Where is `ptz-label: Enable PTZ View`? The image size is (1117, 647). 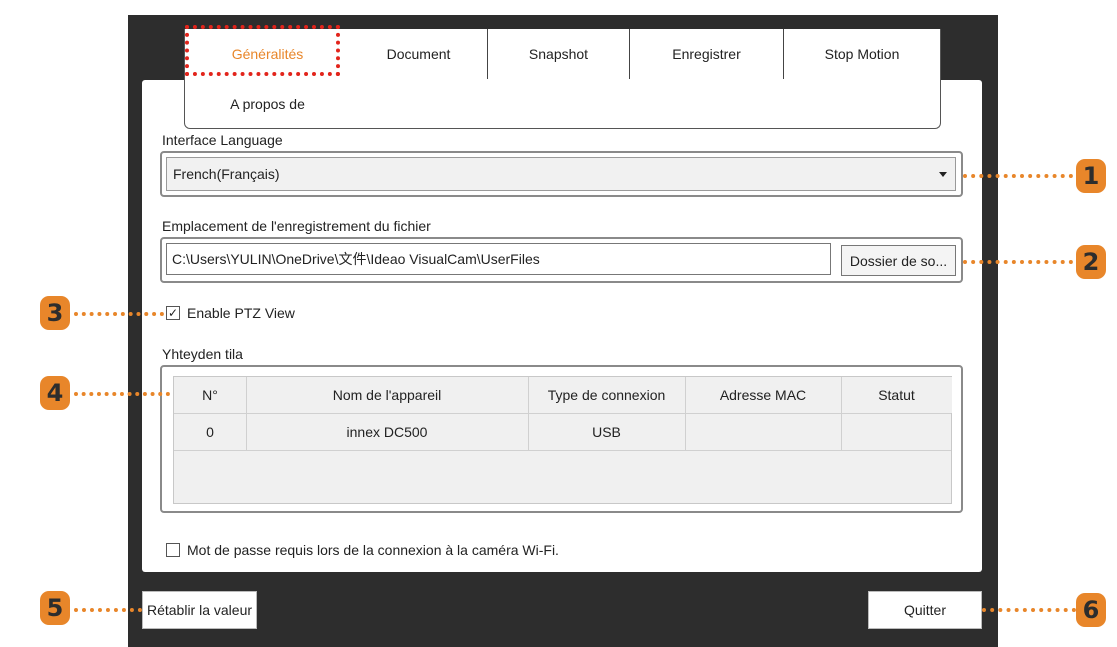 ptz-label: Enable PTZ View is located at coordinates (241, 313).